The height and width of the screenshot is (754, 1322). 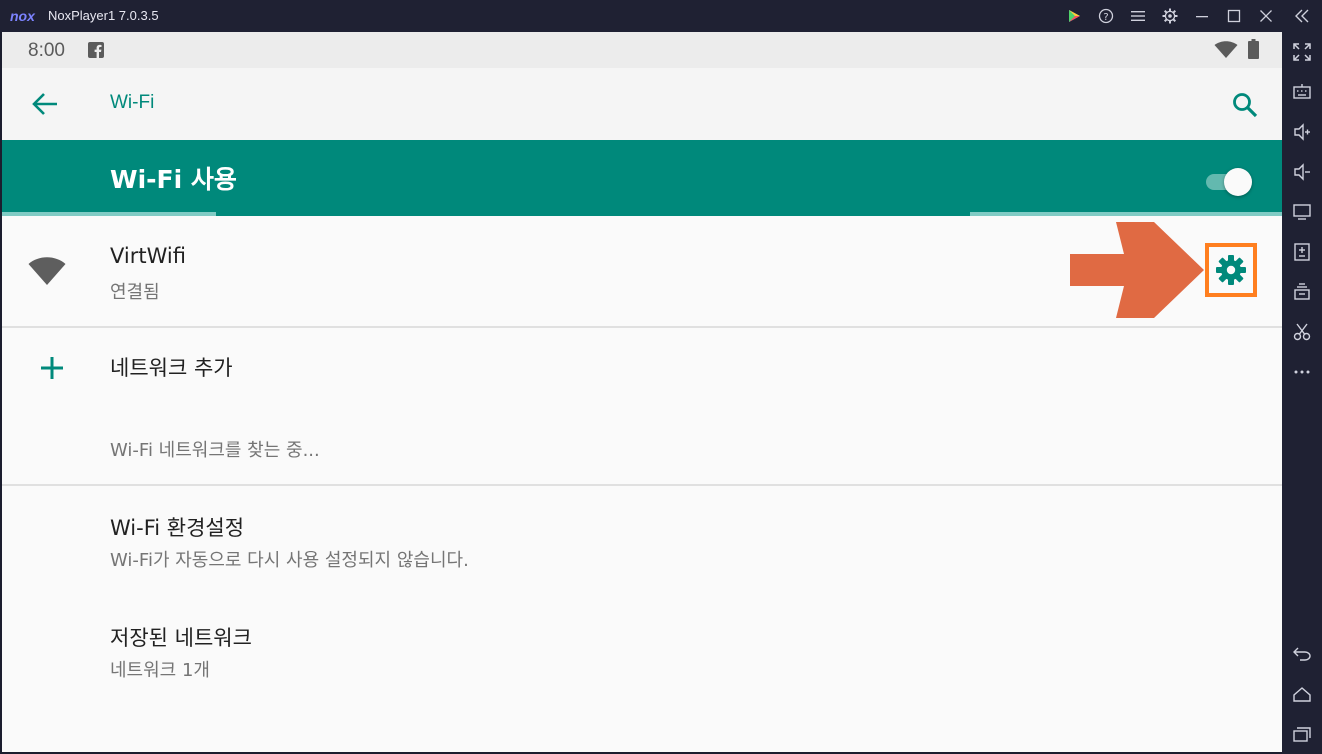 What do you see at coordinates (1137, 270) in the screenshot?
I see `annotation-arrow` at bounding box center [1137, 270].